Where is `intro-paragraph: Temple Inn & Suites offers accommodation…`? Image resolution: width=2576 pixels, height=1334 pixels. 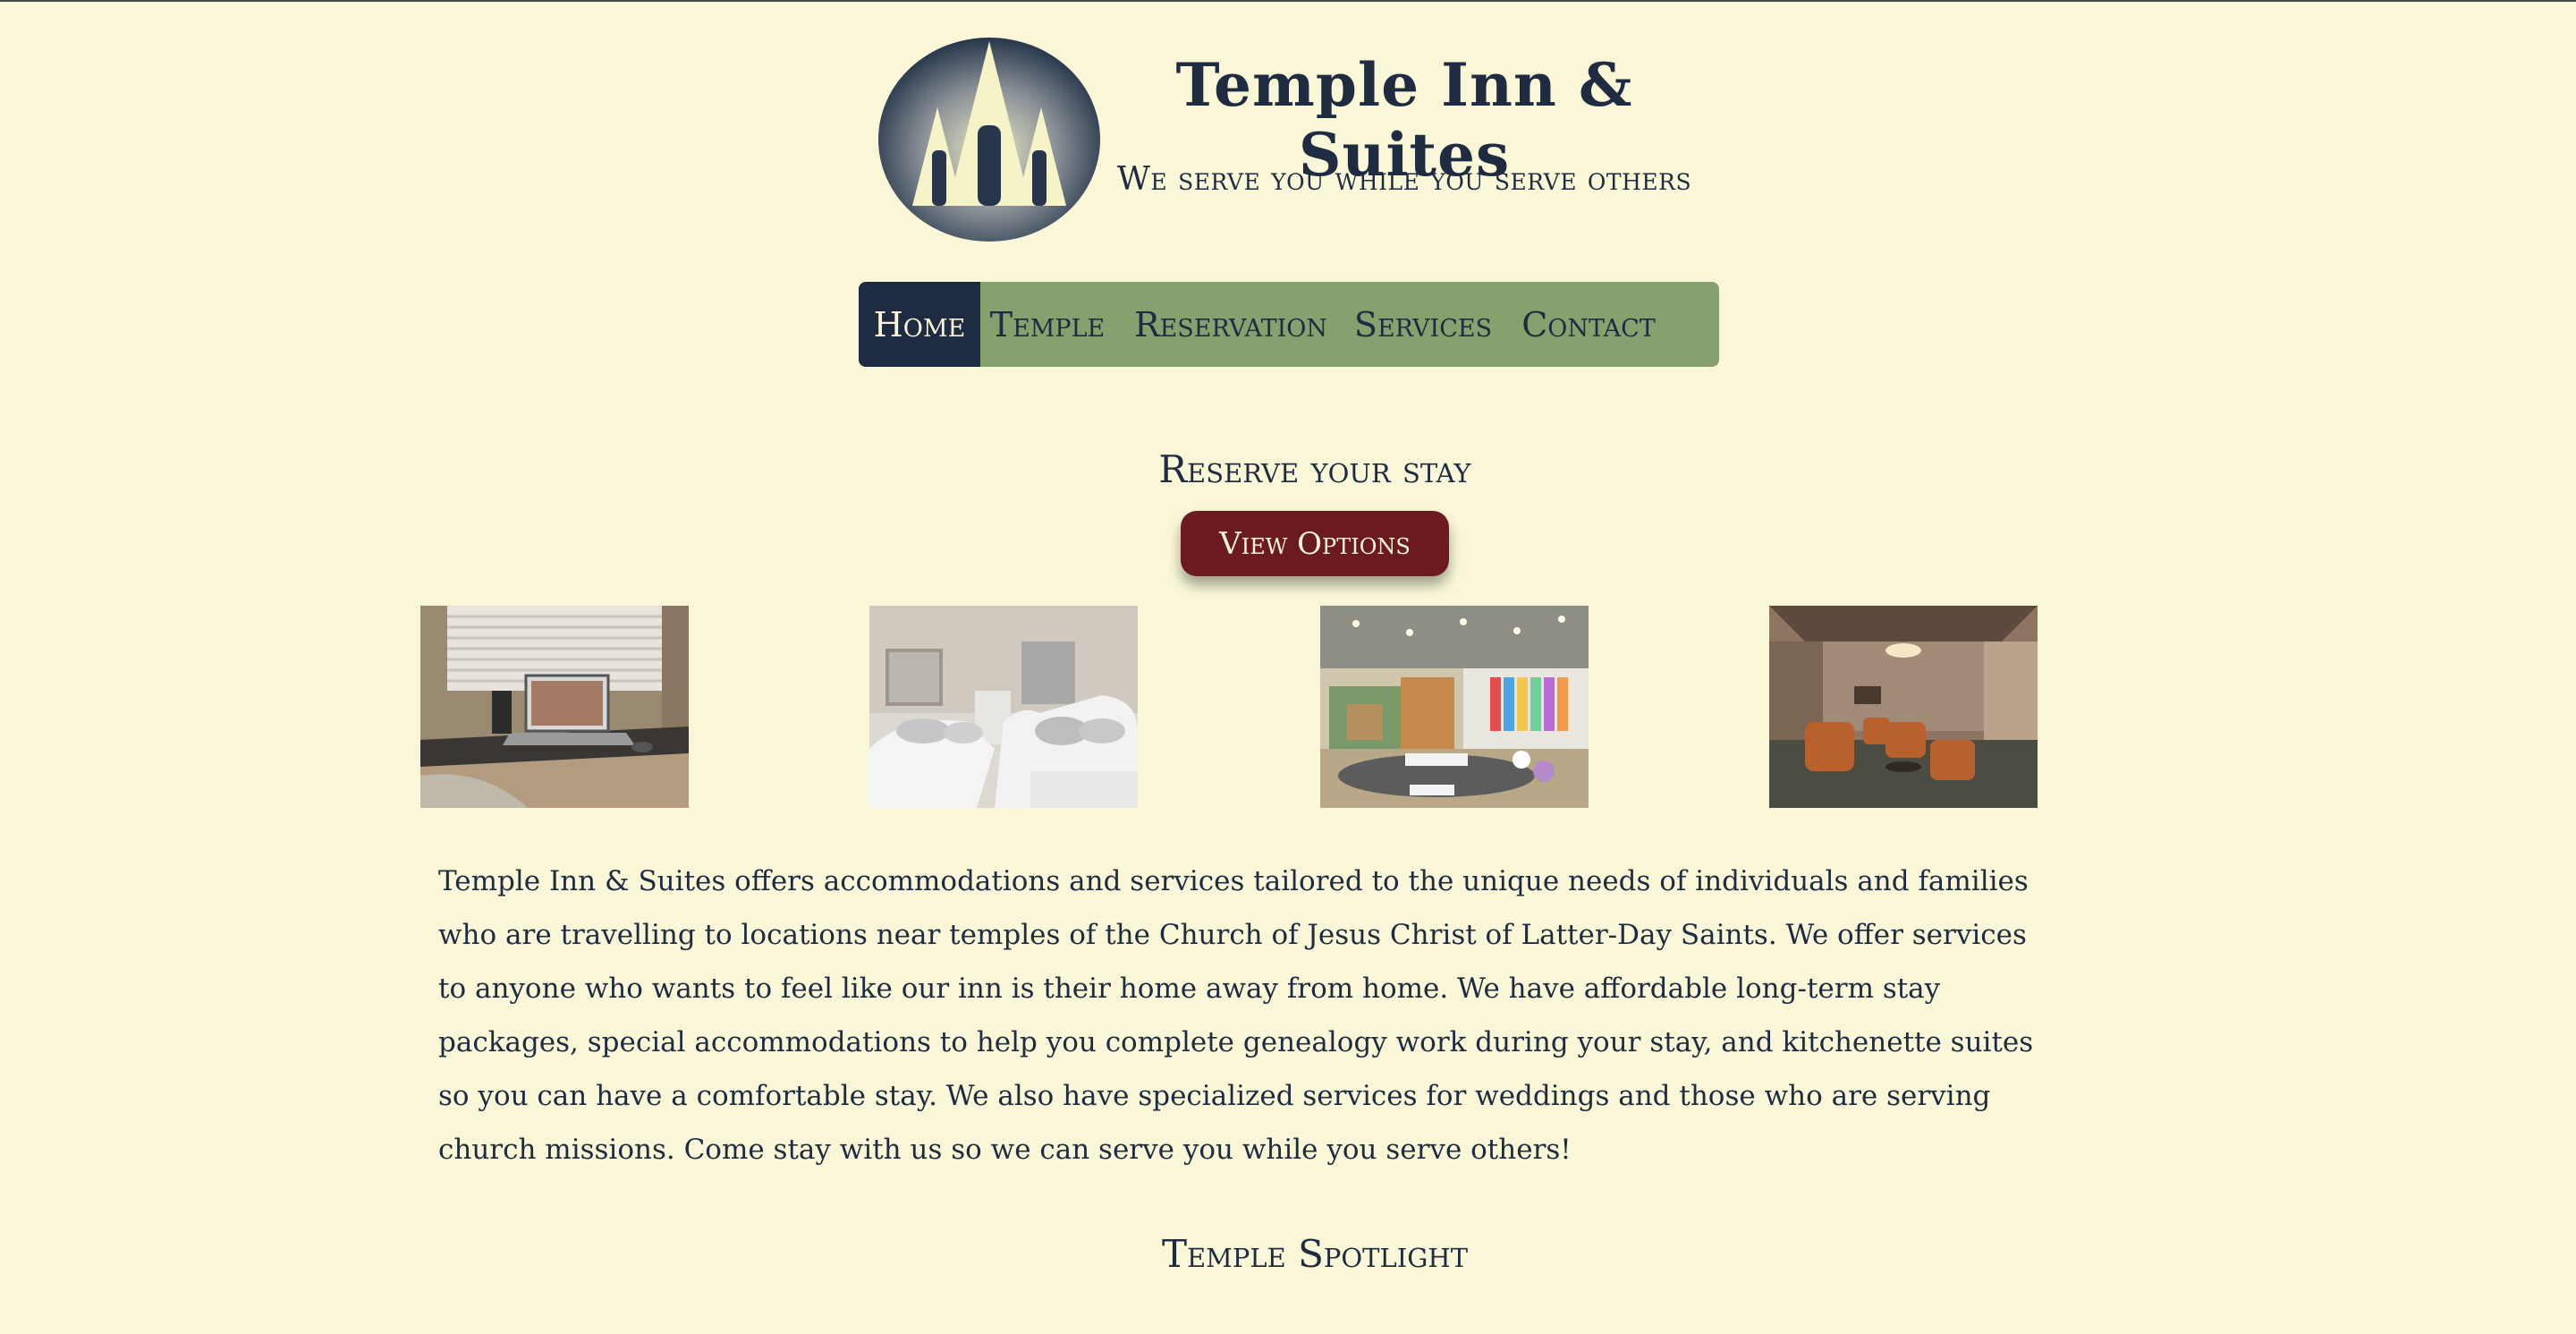
intro-paragraph: Temple Inn & Suites offers accommodation… is located at coordinates (1236, 1015).